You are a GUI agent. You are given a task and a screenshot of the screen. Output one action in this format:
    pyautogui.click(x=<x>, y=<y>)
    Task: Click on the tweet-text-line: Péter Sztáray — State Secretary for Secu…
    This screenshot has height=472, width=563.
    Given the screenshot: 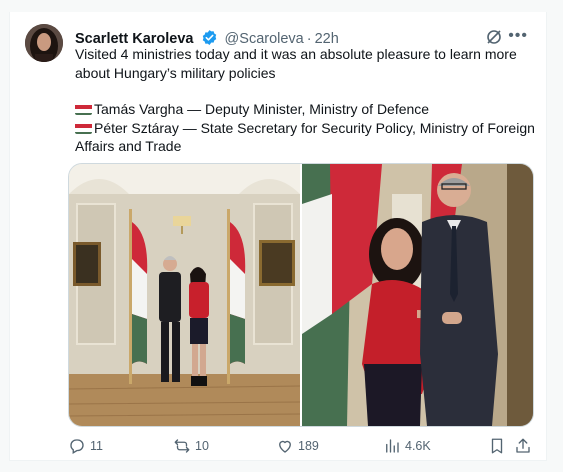 What is the action you would take?
    pyautogui.click(x=305, y=137)
    